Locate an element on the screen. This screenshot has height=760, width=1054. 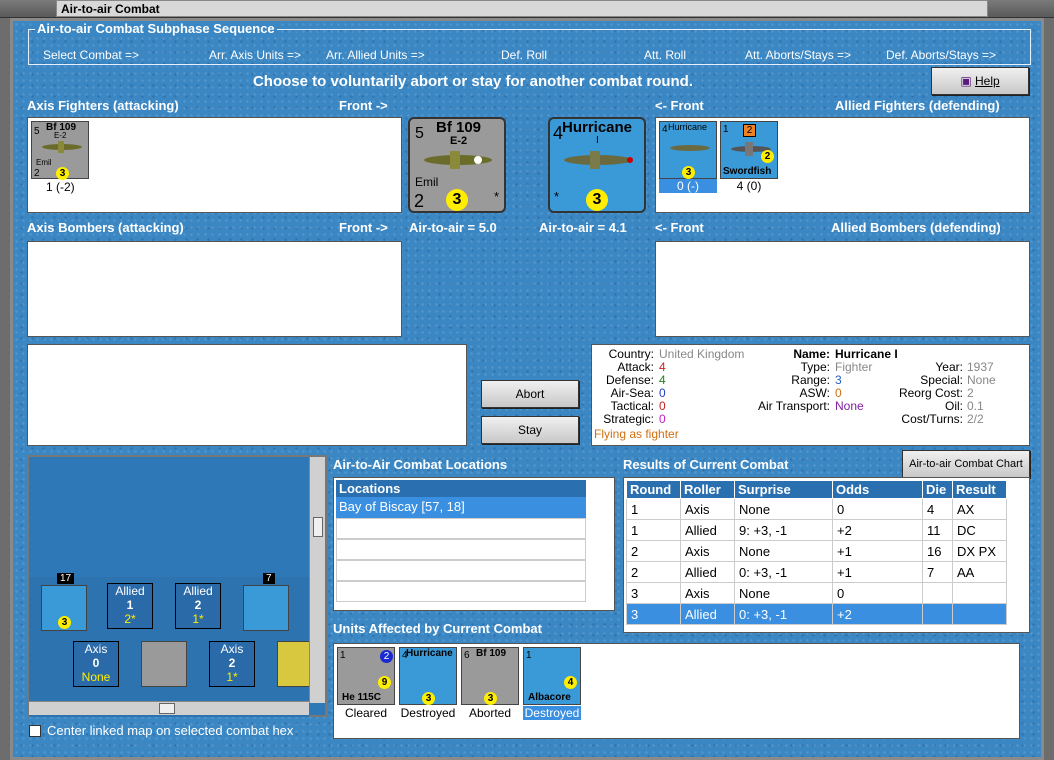
defense-label: Defense: is located at coordinates (629, 380).